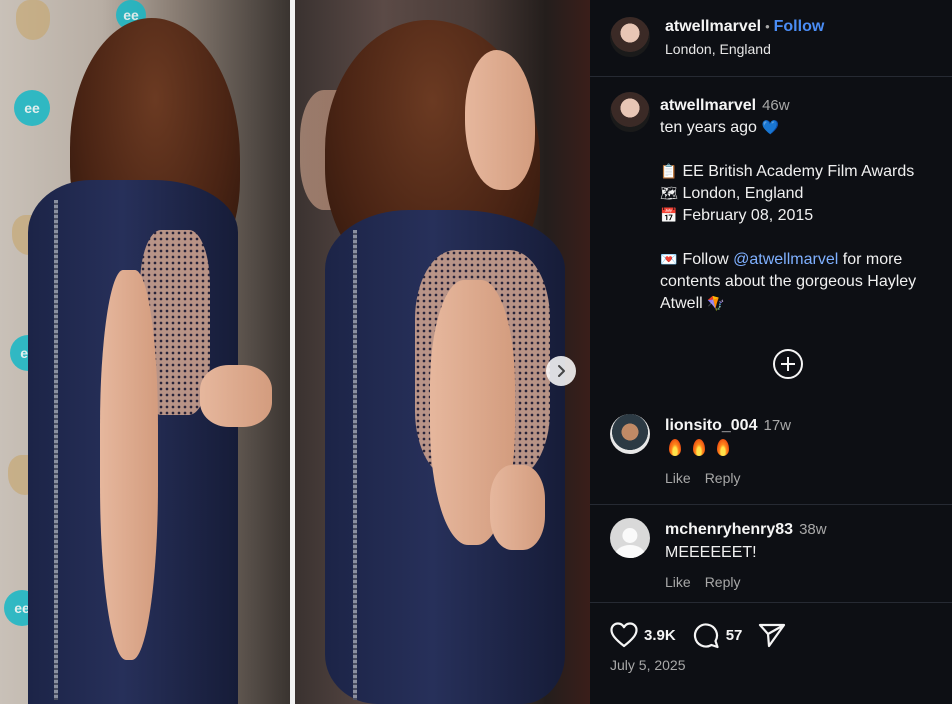 The width and height of the screenshot is (952, 704). Describe the element at coordinates (708, 259) in the screenshot. I see `caption-follow-prefix: Follow` at that location.